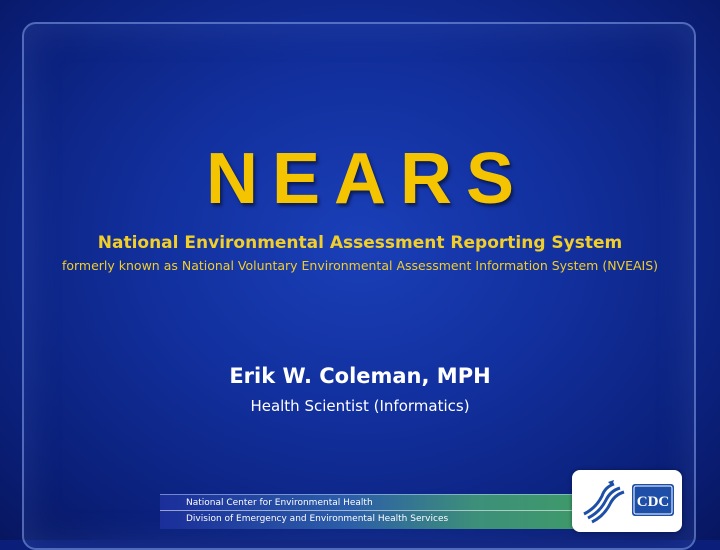  Describe the element at coordinates (279, 503) in the screenshot. I see `footer-center-name: National Center for Environmental Health` at that location.